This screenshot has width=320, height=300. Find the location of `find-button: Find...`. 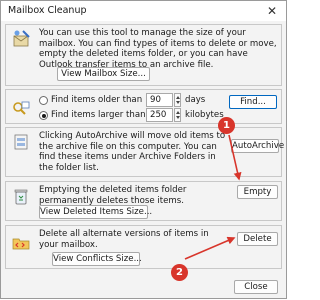

find-button: Find... is located at coordinates (253, 102).